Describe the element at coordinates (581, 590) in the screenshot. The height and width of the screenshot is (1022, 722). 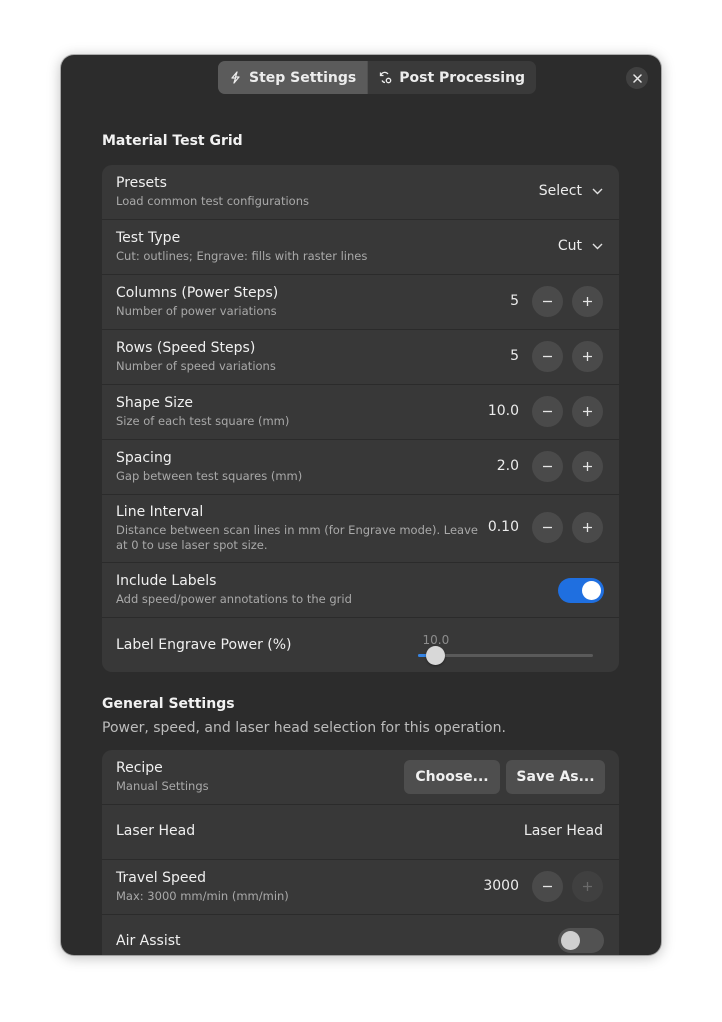
I see `include-labels-switch` at that location.